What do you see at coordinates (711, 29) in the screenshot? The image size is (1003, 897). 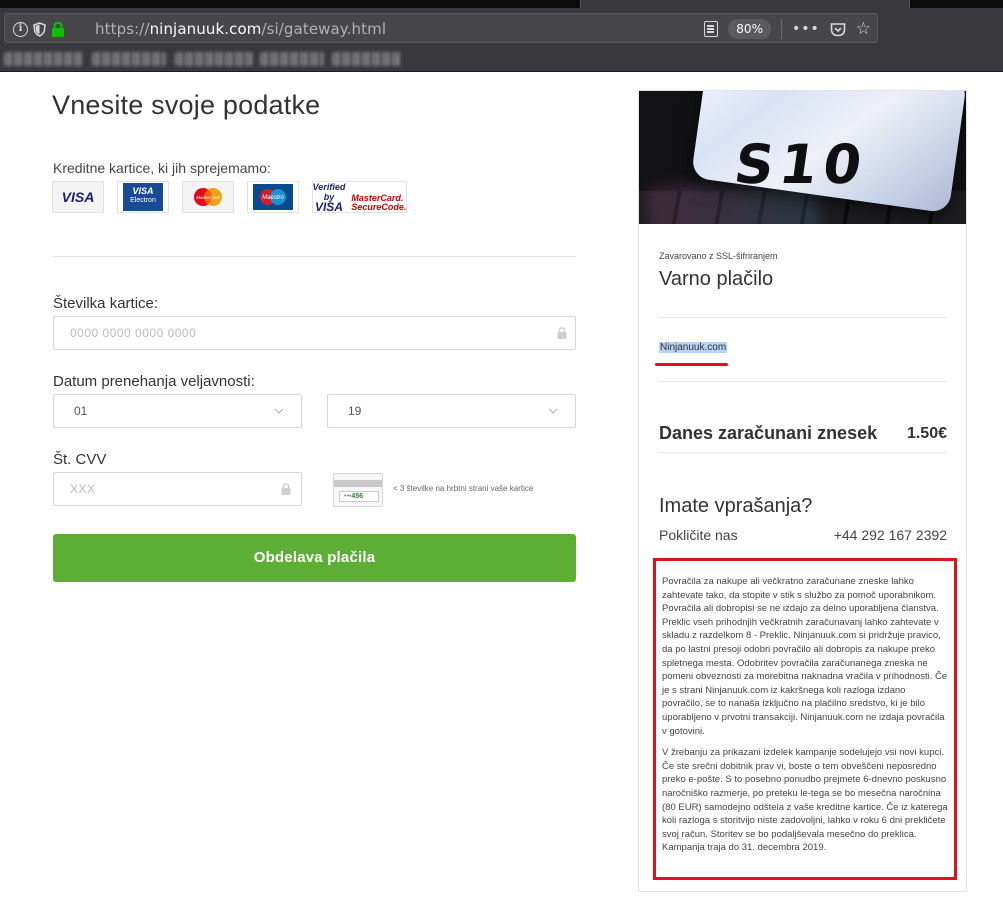 I see `reader-view-icon` at bounding box center [711, 29].